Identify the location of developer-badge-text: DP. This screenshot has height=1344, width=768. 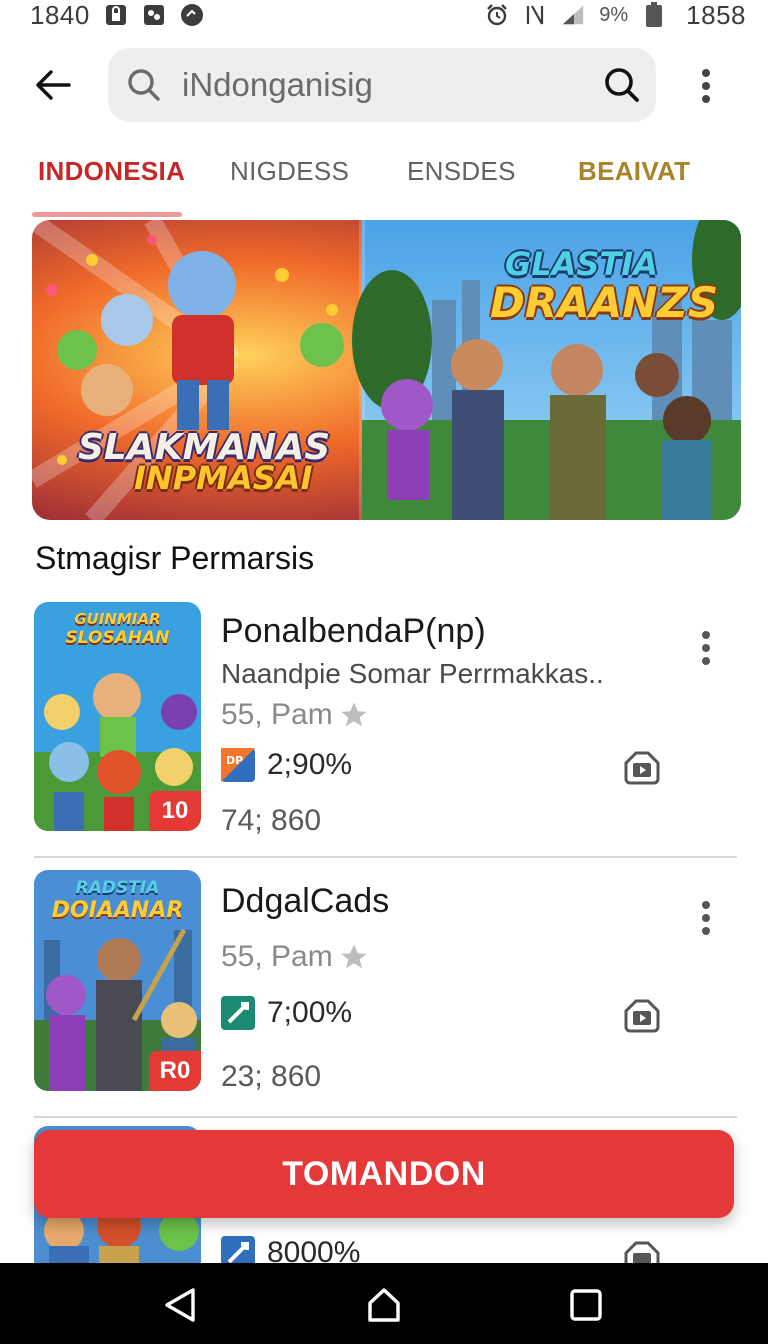
(234, 760).